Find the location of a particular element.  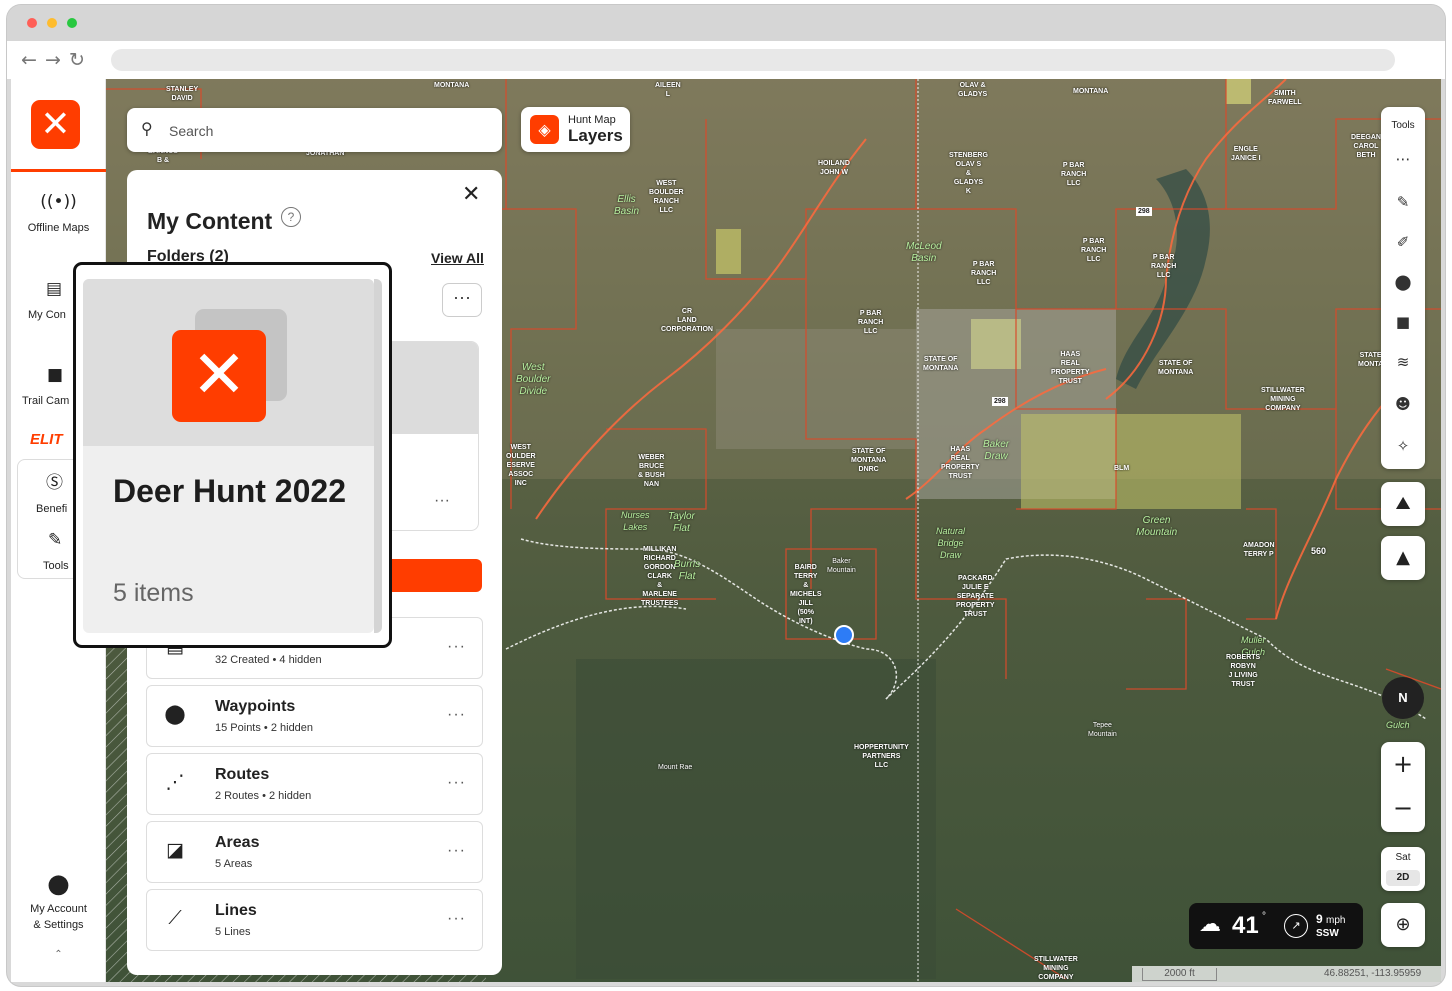

zoom-out-icon: − is located at coordinates (1403, 808).